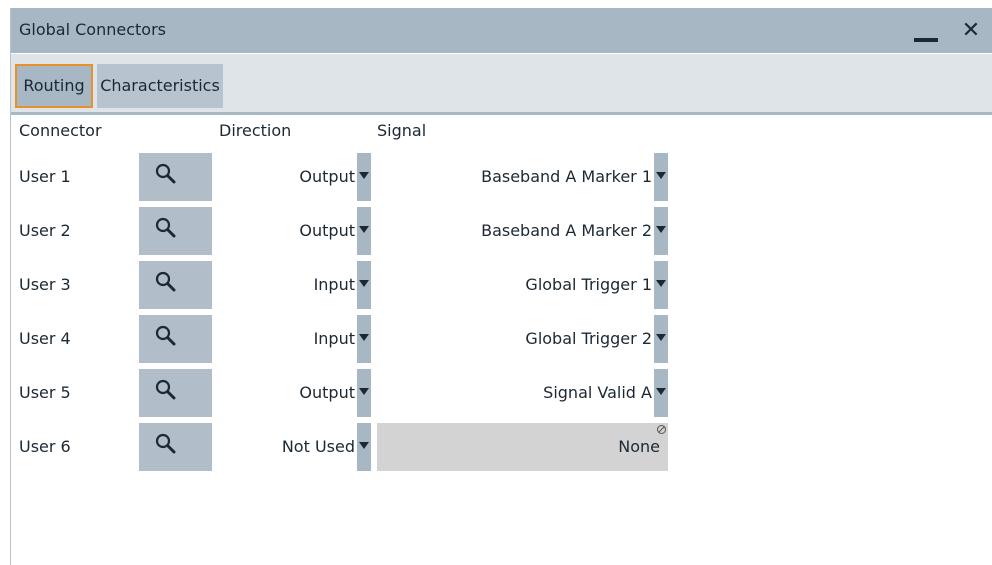 This screenshot has width=992, height=565. What do you see at coordinates (255, 130) in the screenshot?
I see `column-header-direction: Direction` at bounding box center [255, 130].